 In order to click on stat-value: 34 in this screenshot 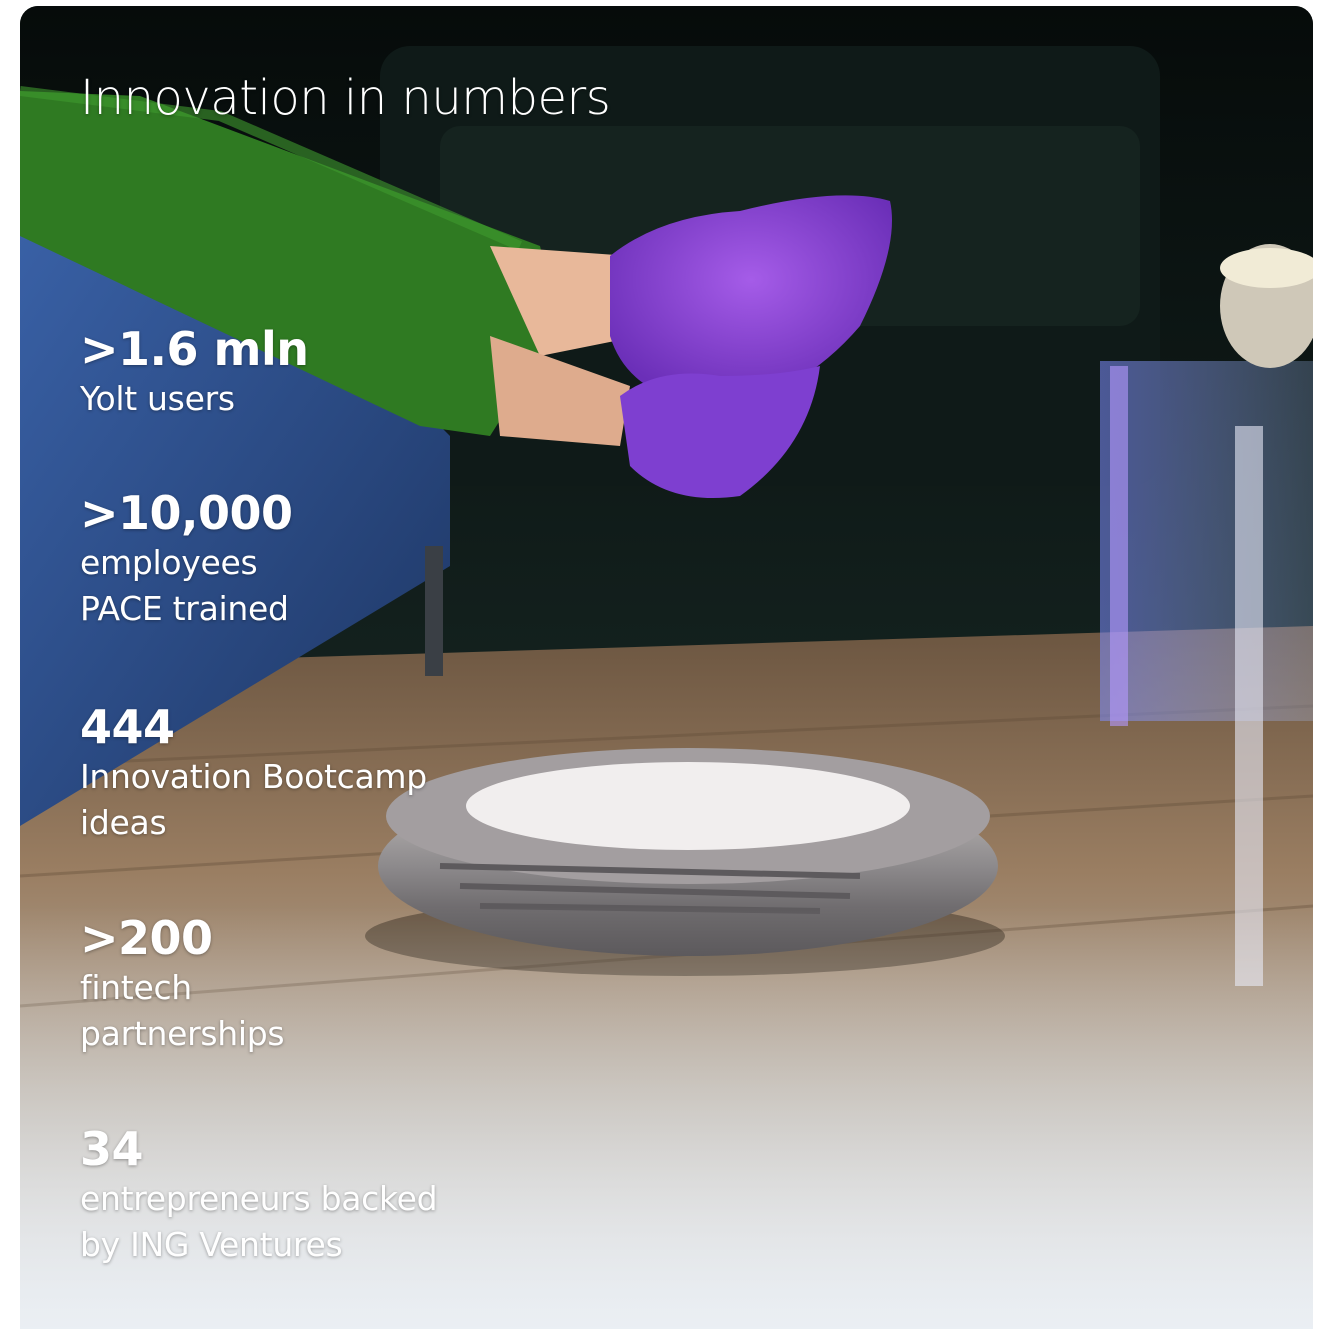, I will do `click(112, 1149)`.